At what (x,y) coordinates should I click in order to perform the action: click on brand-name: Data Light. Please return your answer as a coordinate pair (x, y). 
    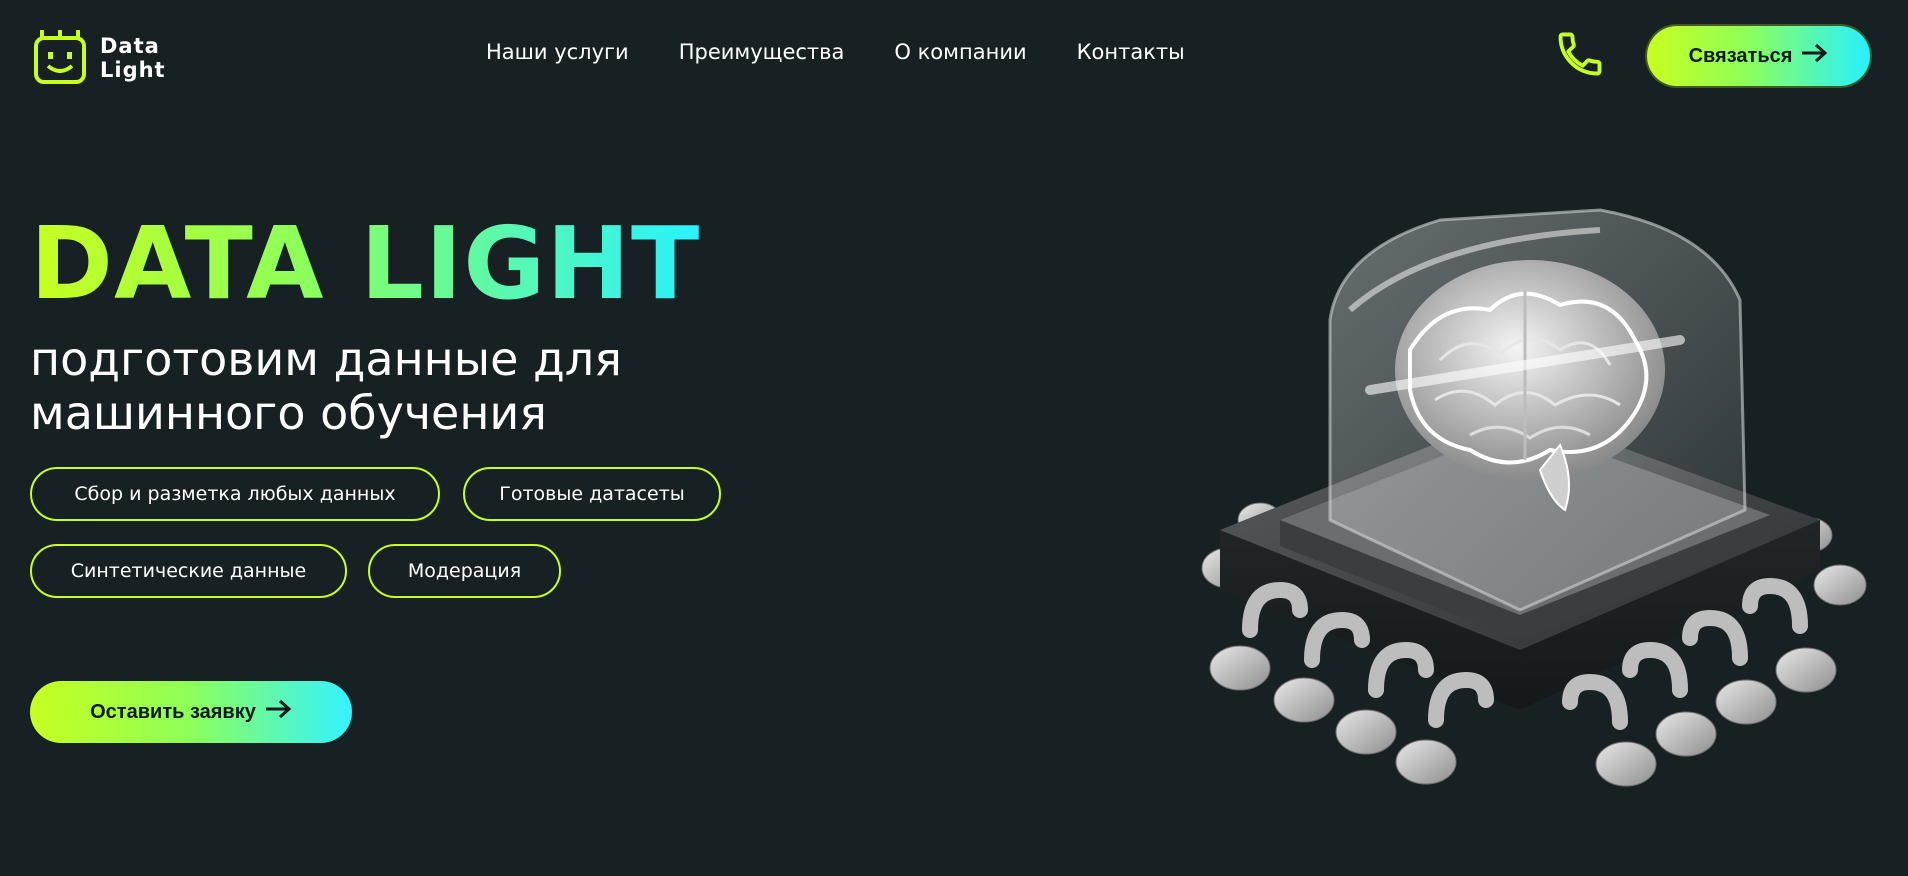
    Looking at the image, I should click on (133, 58).